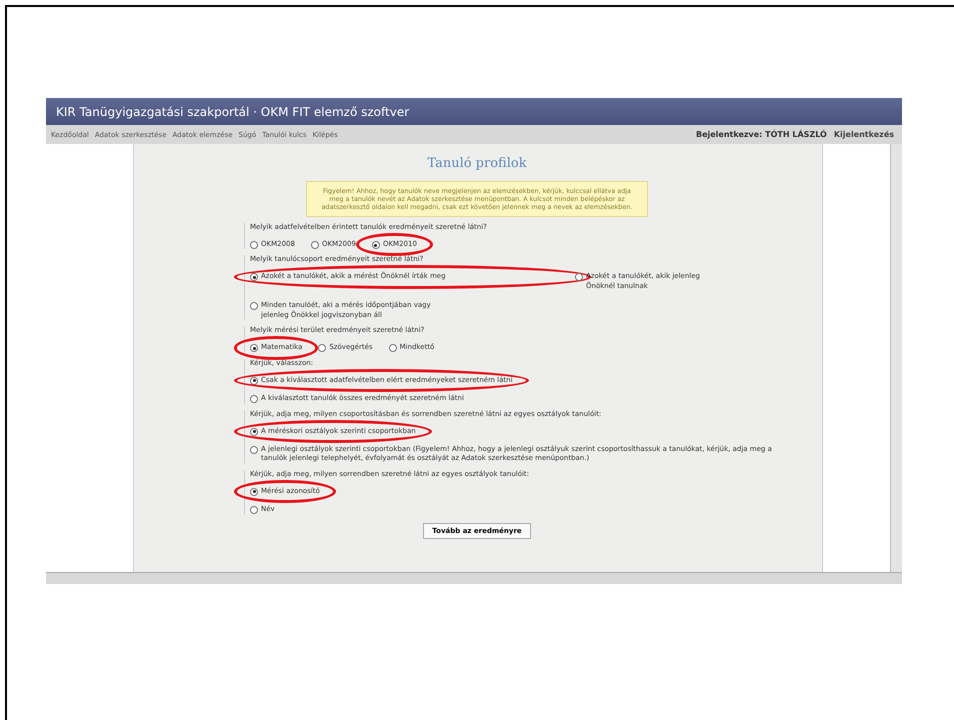 This screenshot has height=720, width=954. Describe the element at coordinates (864, 134) in the screenshot. I see `logout-link: Kijelentkezés` at that location.